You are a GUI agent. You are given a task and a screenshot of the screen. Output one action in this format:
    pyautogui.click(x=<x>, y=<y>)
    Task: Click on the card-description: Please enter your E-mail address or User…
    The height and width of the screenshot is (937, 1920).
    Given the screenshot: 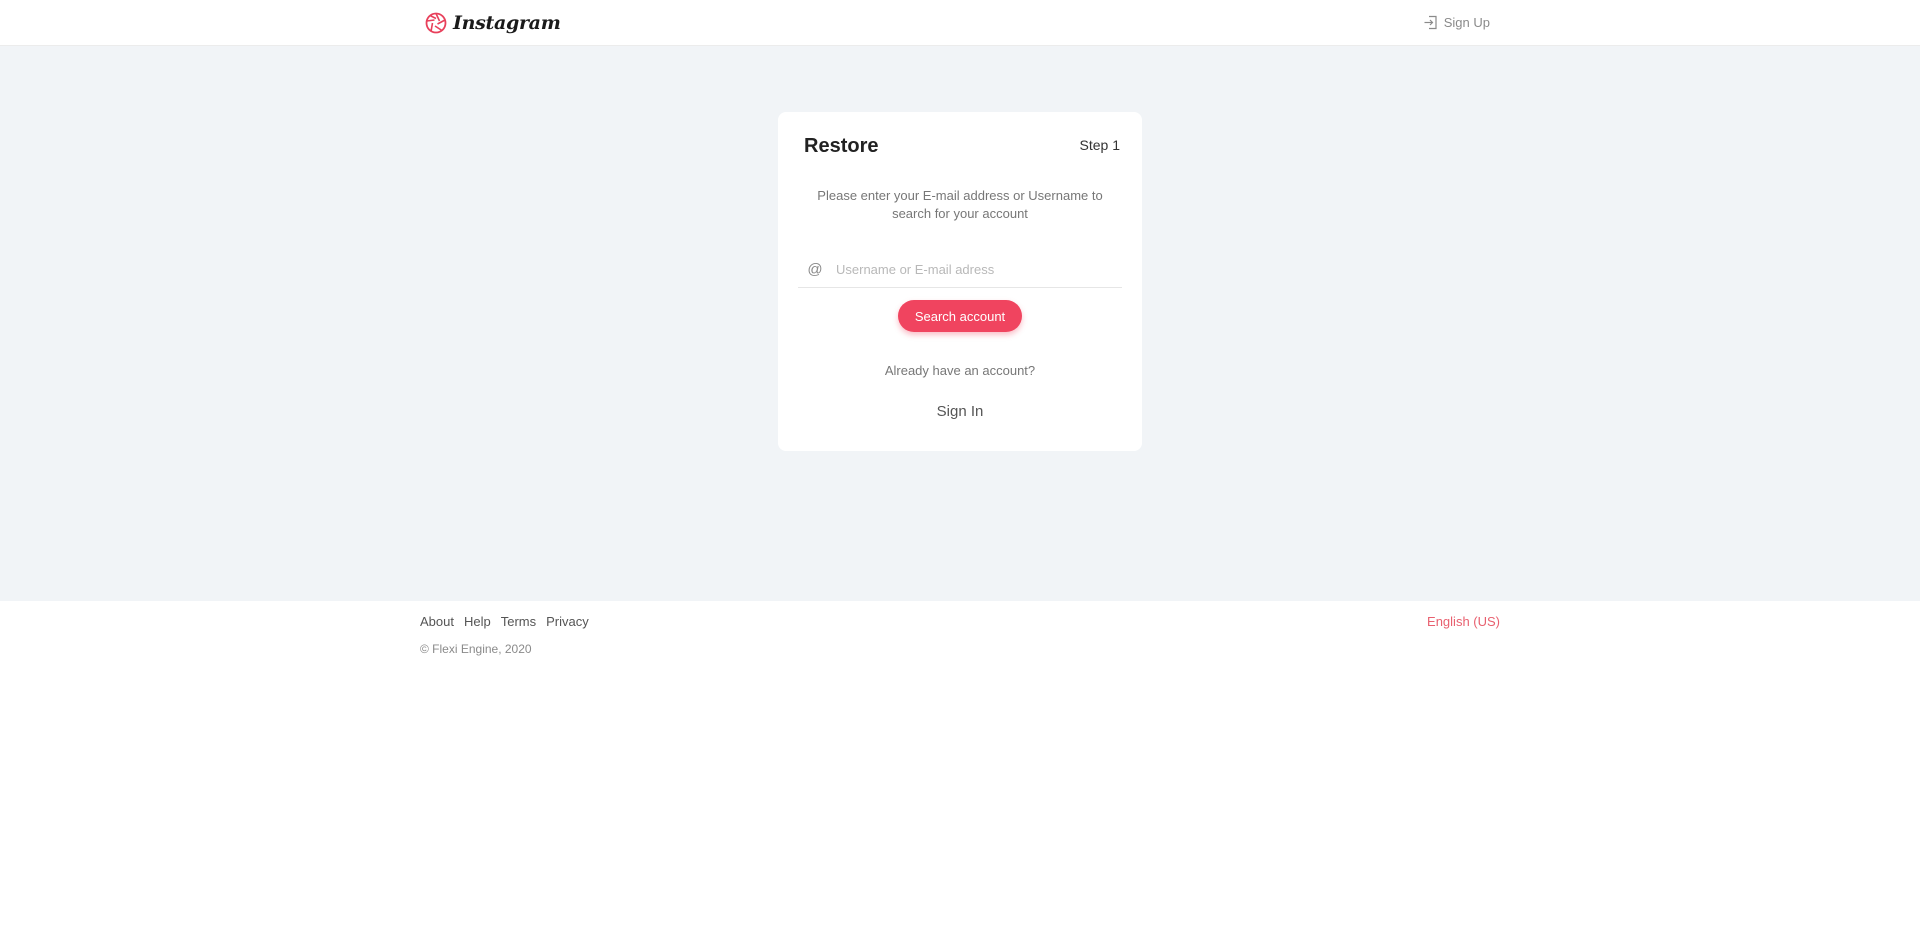 What is the action you would take?
    pyautogui.click(x=960, y=204)
    